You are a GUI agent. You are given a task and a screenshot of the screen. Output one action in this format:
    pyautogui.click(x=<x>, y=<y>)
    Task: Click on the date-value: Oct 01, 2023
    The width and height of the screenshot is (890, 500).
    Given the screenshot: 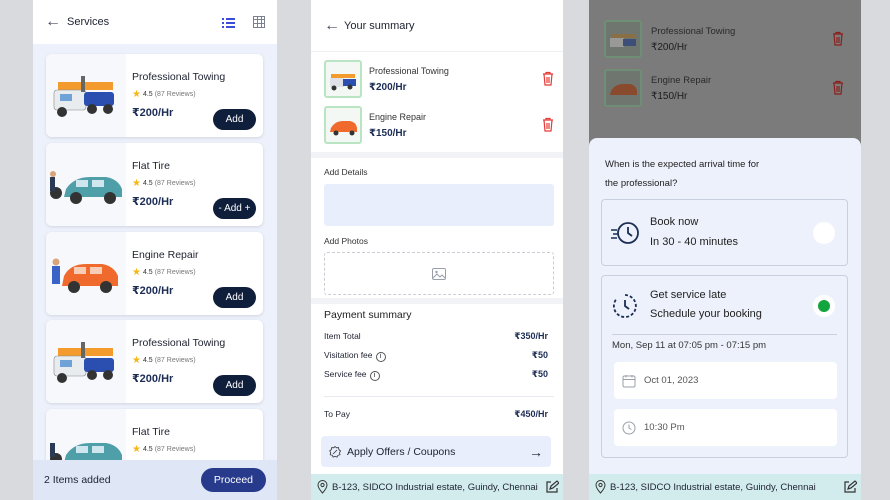 What is the action you would take?
    pyautogui.click(x=671, y=380)
    